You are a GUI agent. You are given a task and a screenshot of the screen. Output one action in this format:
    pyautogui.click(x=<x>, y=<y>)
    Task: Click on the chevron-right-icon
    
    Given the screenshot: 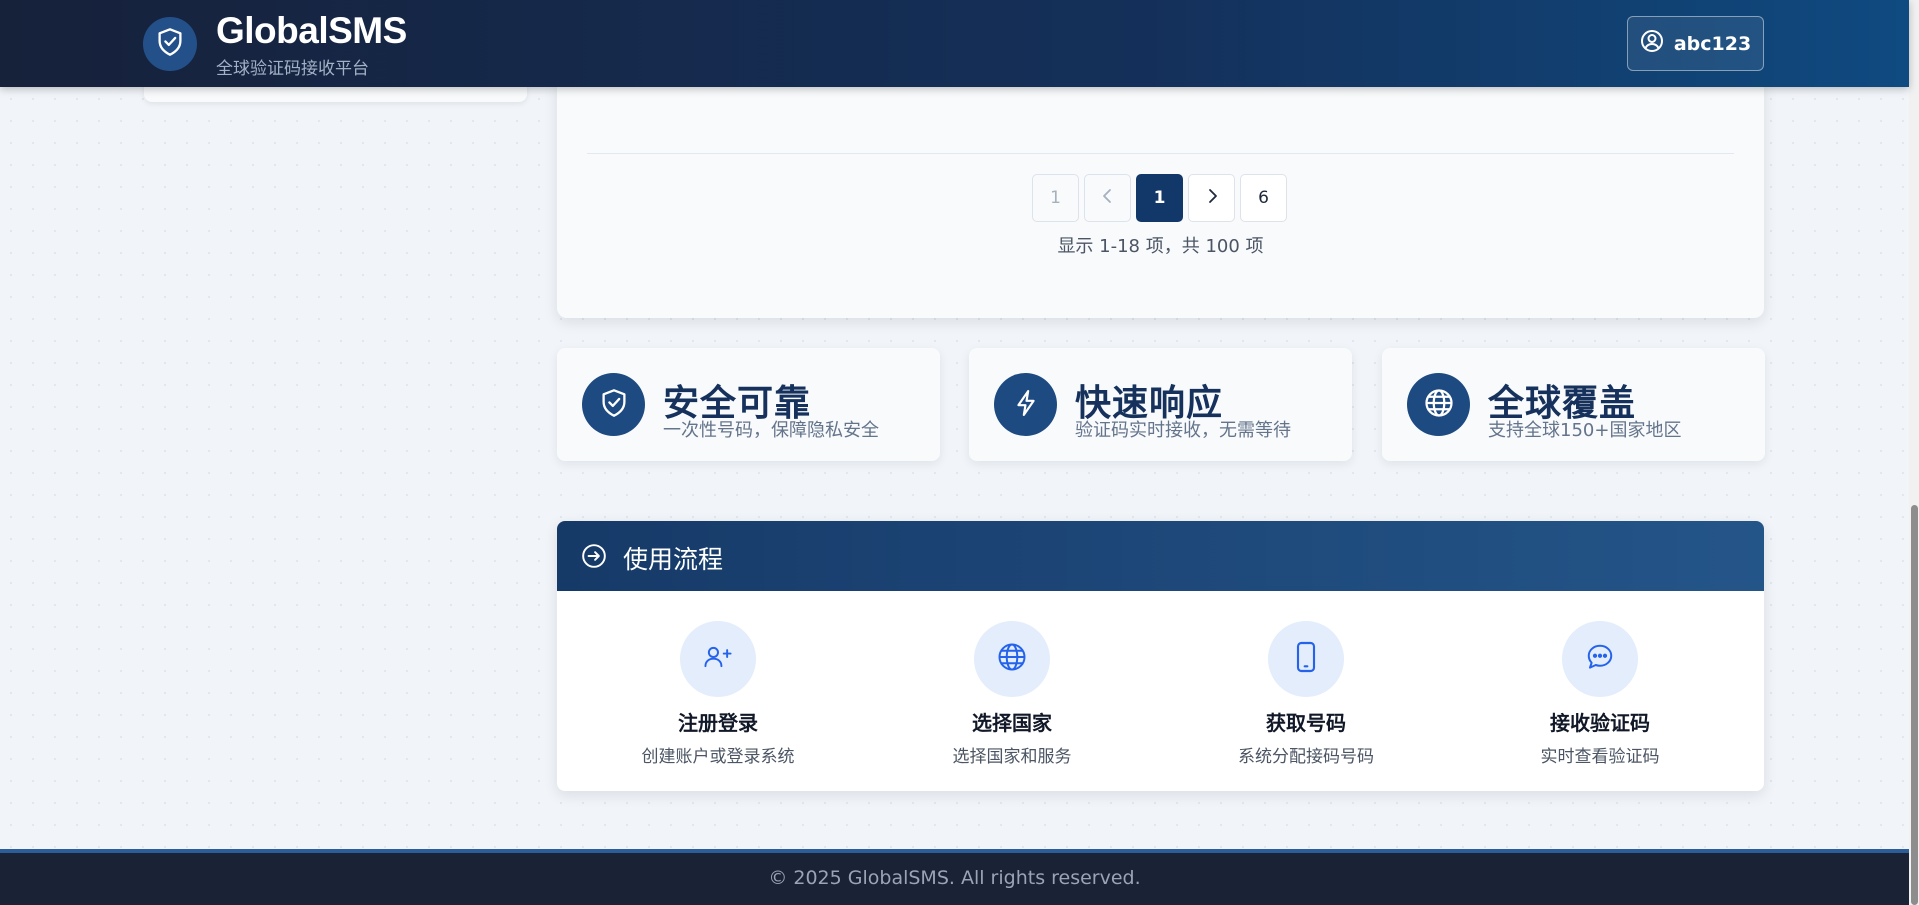 What is the action you would take?
    pyautogui.click(x=1212, y=198)
    